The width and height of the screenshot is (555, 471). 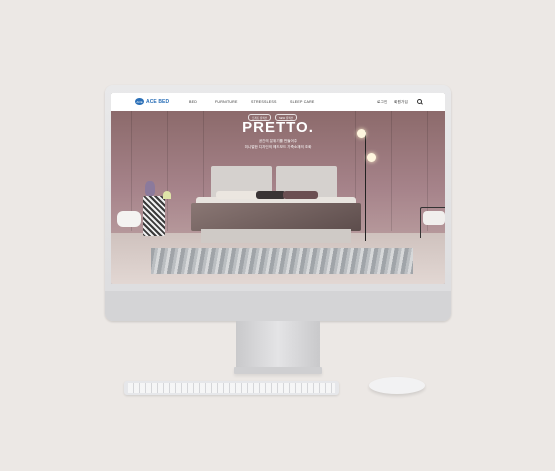 I want to click on hero-subtitle: 공간의 분위기를 만들어주, so click(x=278, y=141).